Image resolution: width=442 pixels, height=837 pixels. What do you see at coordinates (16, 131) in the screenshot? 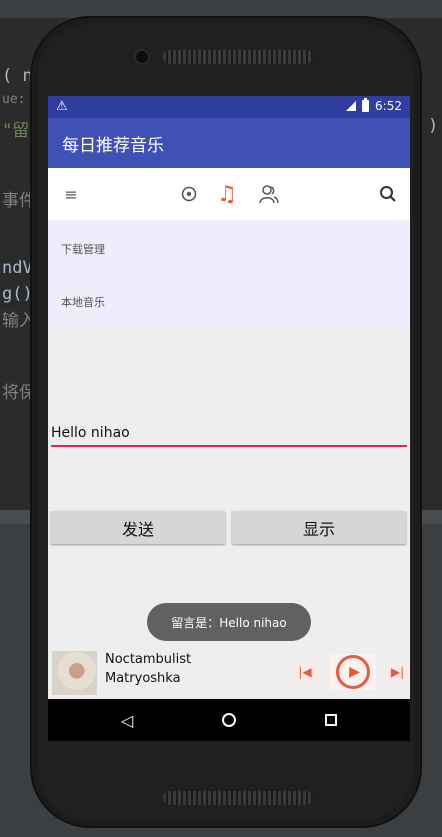
I see `ide-code-fragment: "留` at bounding box center [16, 131].